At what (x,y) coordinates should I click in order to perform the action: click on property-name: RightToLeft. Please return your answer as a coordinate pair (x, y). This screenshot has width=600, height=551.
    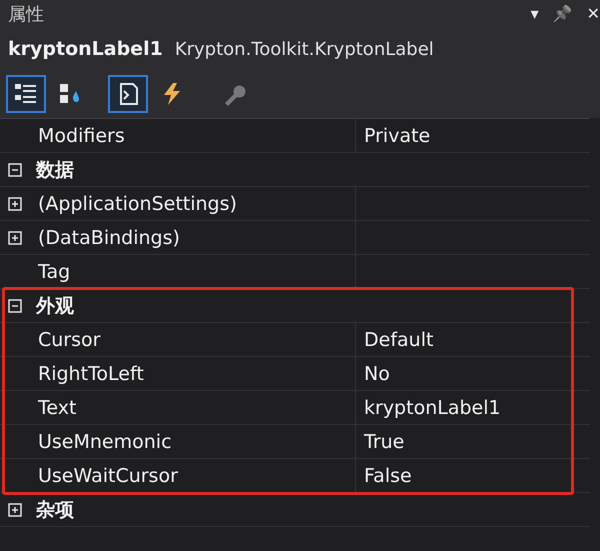
    Looking at the image, I should click on (91, 373).